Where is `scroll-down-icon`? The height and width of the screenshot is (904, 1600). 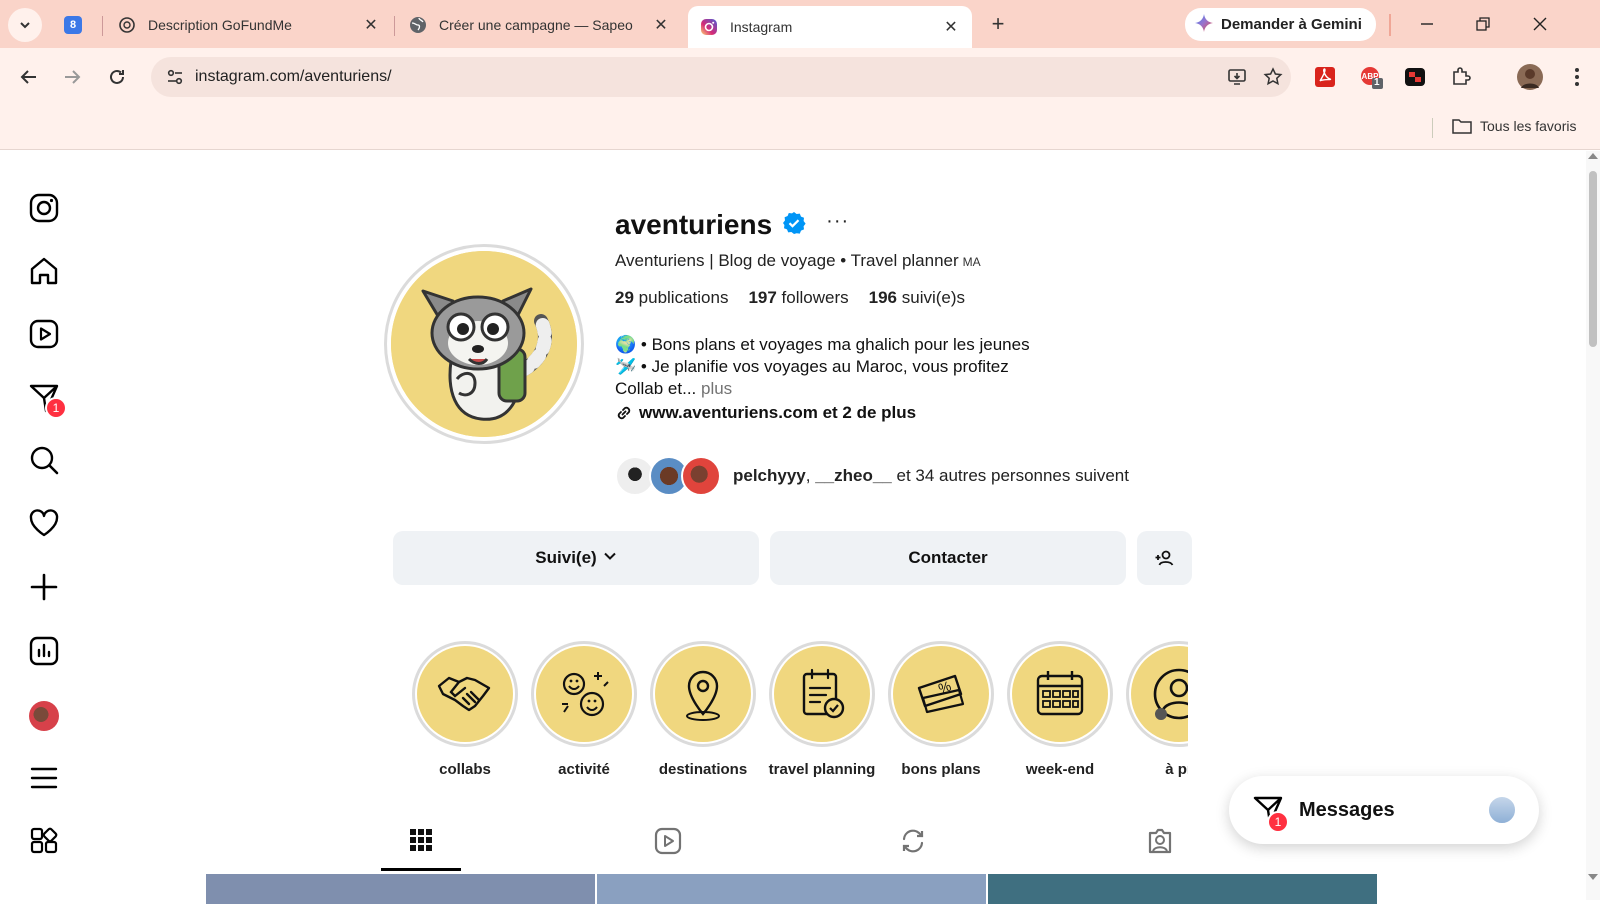 scroll-down-icon is located at coordinates (1593, 877).